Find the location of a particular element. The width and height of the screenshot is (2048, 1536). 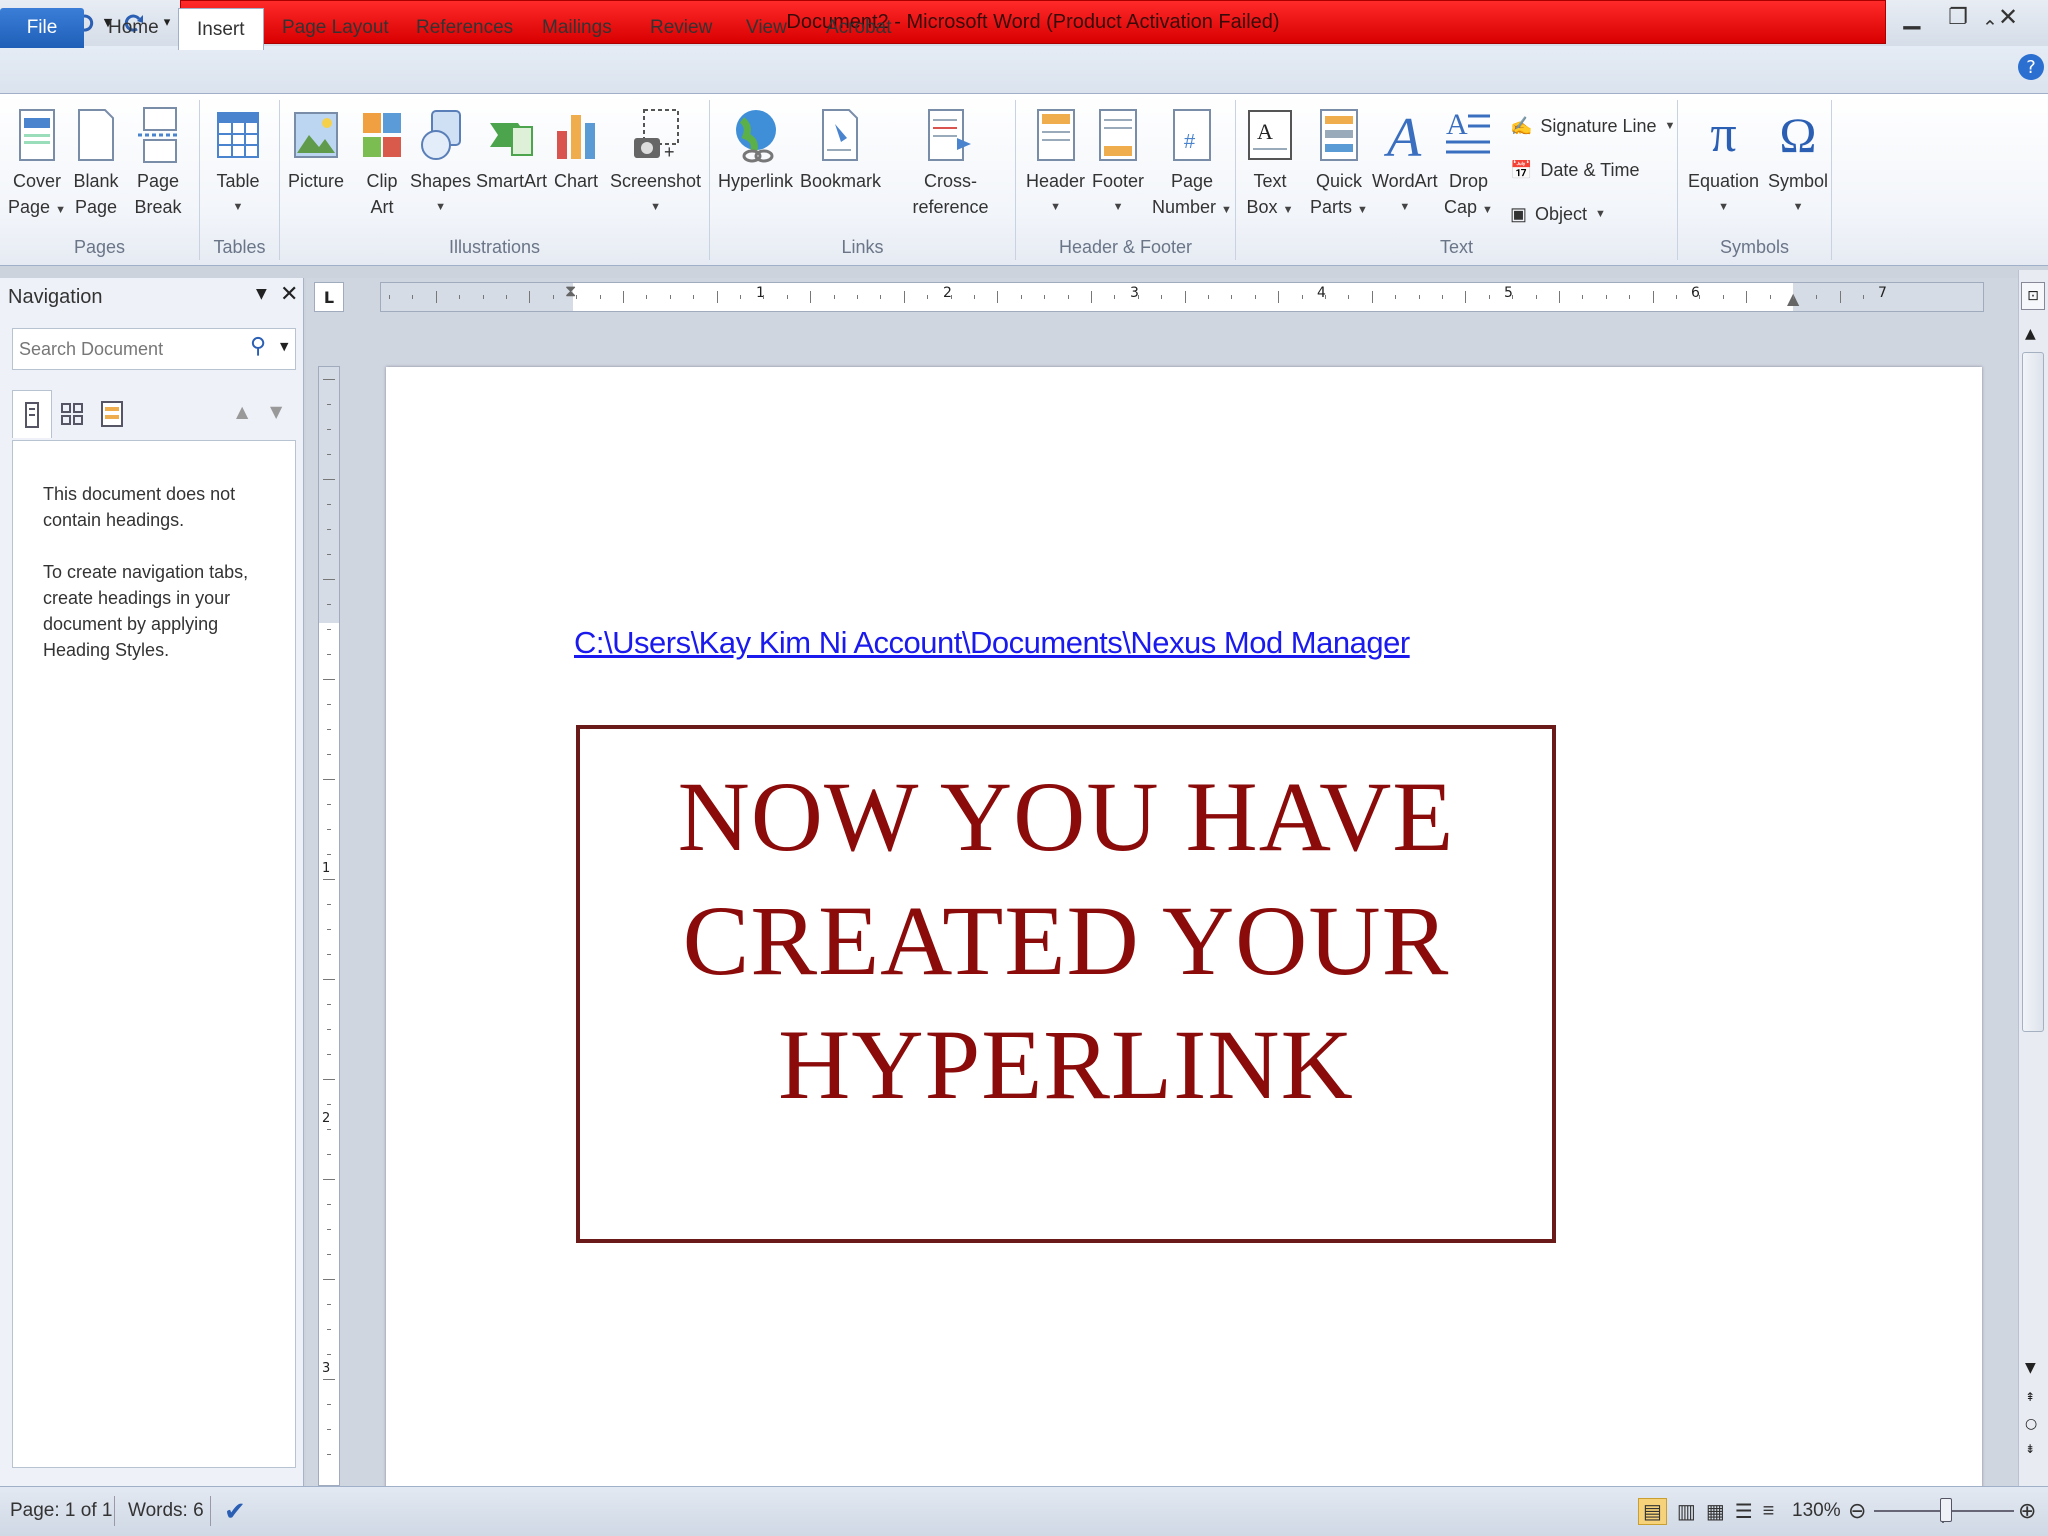

pi-icon: π is located at coordinates (1723, 134).